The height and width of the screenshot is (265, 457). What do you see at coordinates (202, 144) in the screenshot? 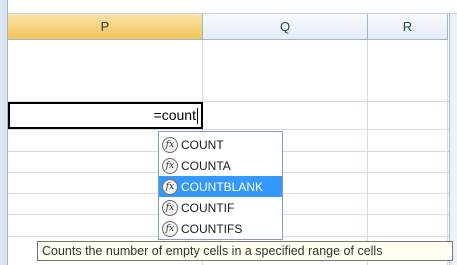
I see `autocomplete-item-label: COUNT` at bounding box center [202, 144].